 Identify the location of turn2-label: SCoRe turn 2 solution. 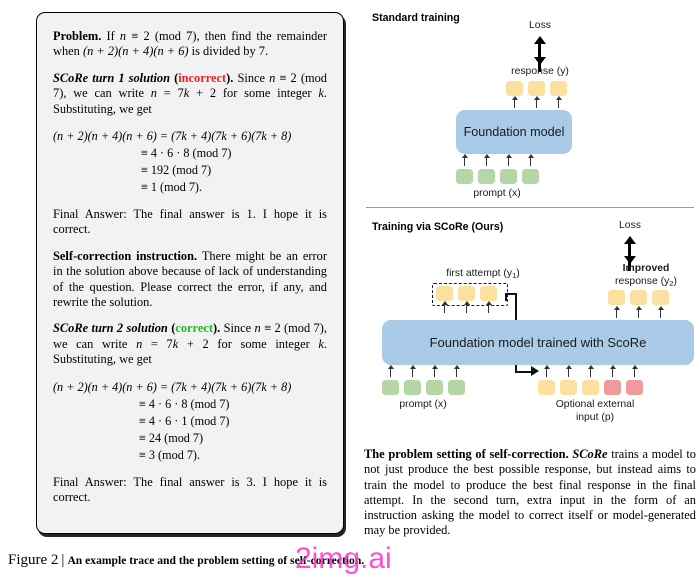
(110, 328).